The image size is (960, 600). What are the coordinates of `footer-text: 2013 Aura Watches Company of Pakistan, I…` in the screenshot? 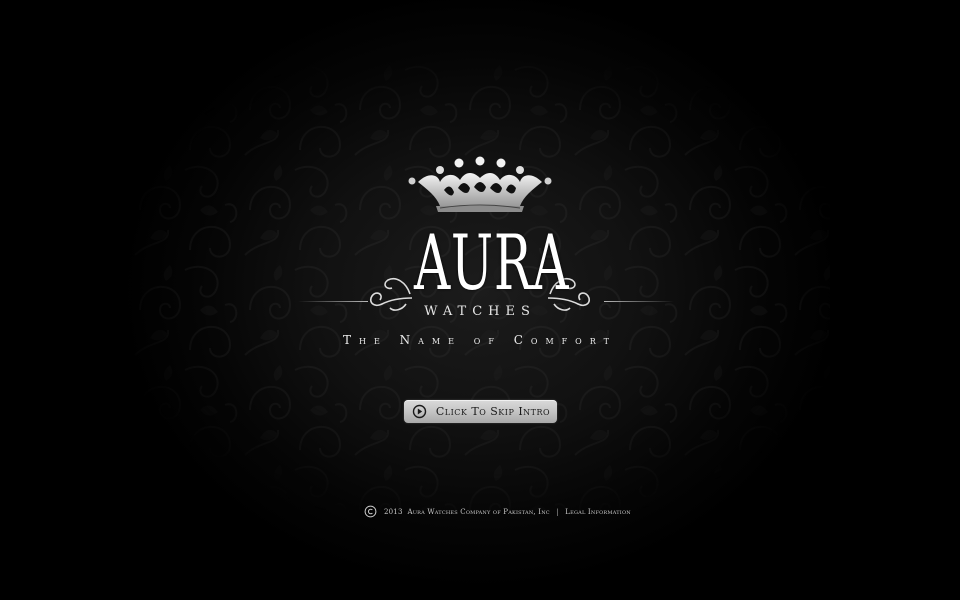 It's located at (507, 512).